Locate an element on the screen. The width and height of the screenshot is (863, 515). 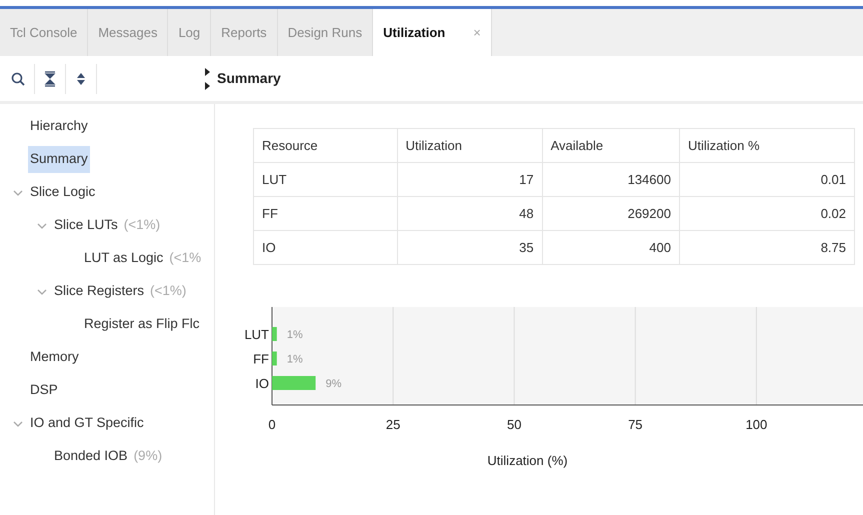
column-header: Utilization is located at coordinates (469, 145).